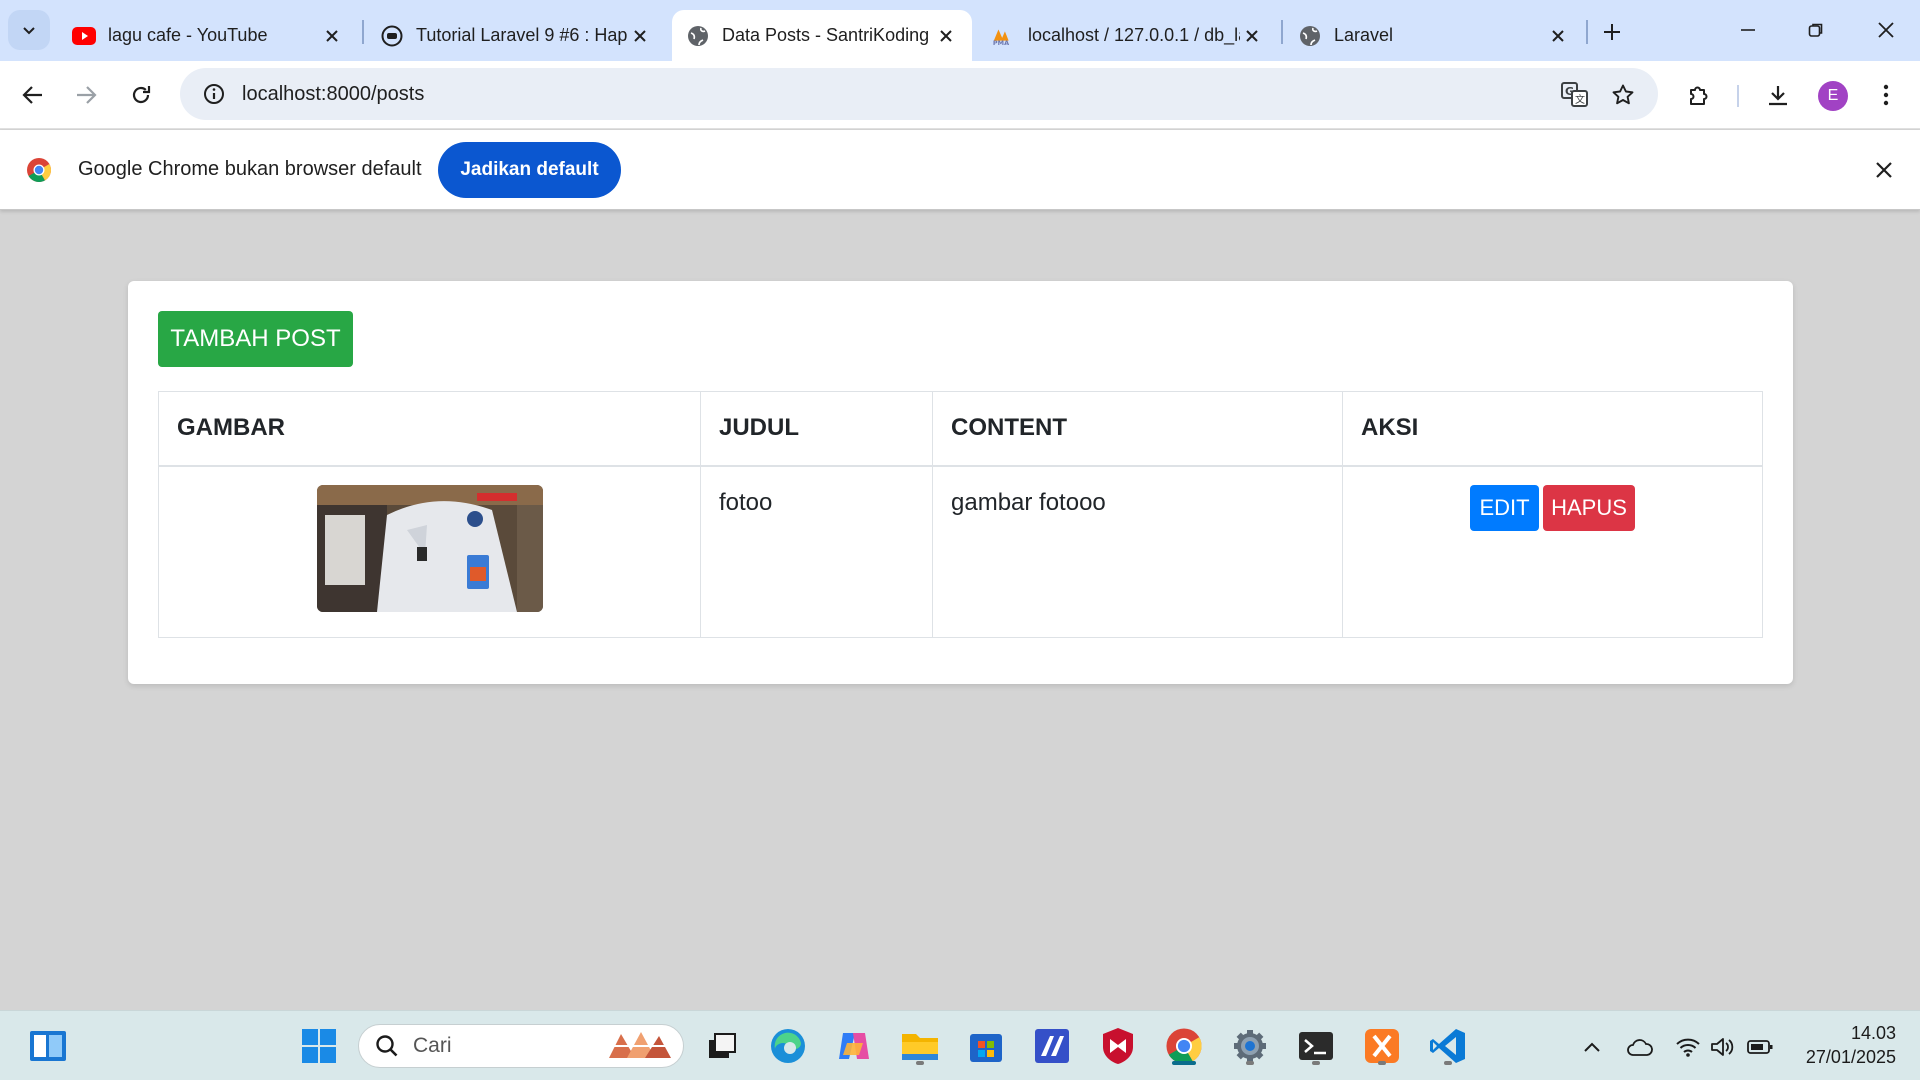 The width and height of the screenshot is (1920, 1080). What do you see at coordinates (1873, 1033) in the screenshot?
I see `clock-time: 14.03` at bounding box center [1873, 1033].